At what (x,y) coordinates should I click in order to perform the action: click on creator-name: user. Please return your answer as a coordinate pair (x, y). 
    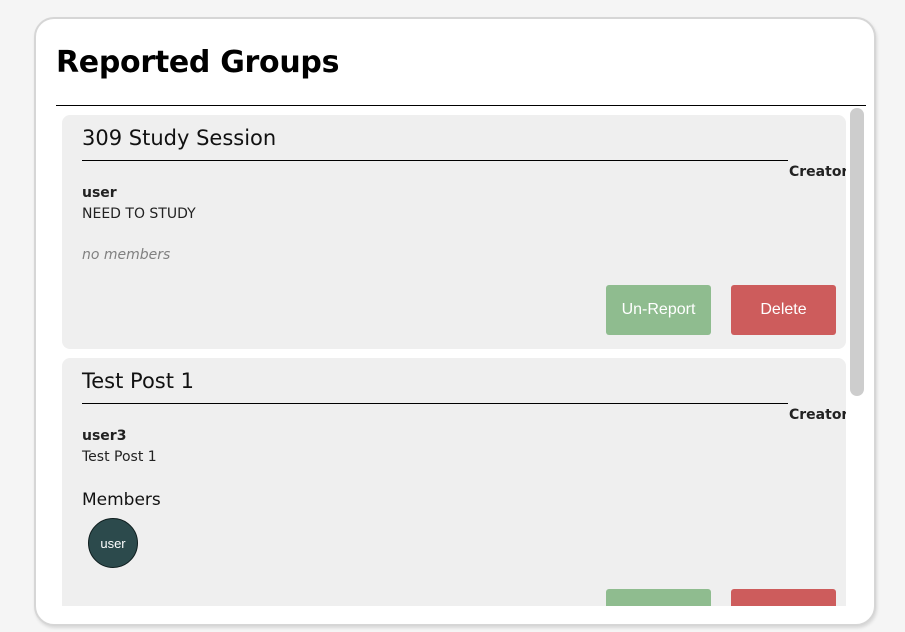
    Looking at the image, I should click on (99, 193).